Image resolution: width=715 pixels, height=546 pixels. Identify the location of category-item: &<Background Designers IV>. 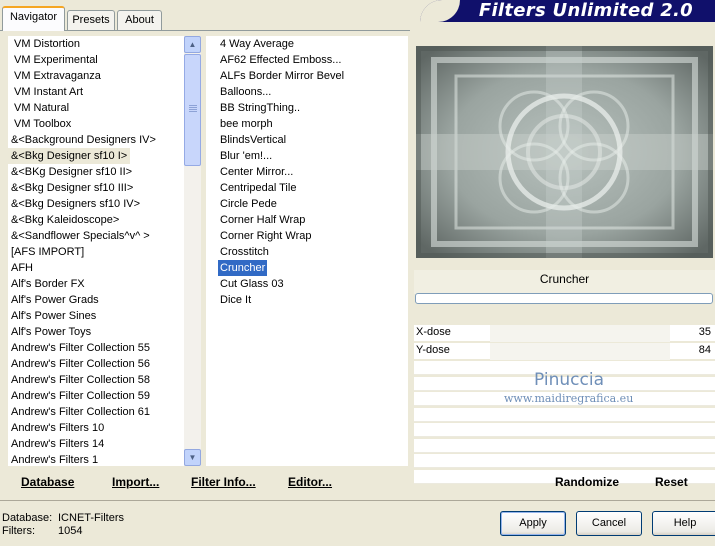
(83, 140).